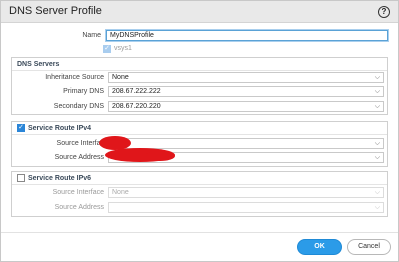 This screenshot has width=399, height=262. Describe the element at coordinates (199, 178) in the screenshot. I see `service-route-ipv6-header: Service Route IPv6` at that location.